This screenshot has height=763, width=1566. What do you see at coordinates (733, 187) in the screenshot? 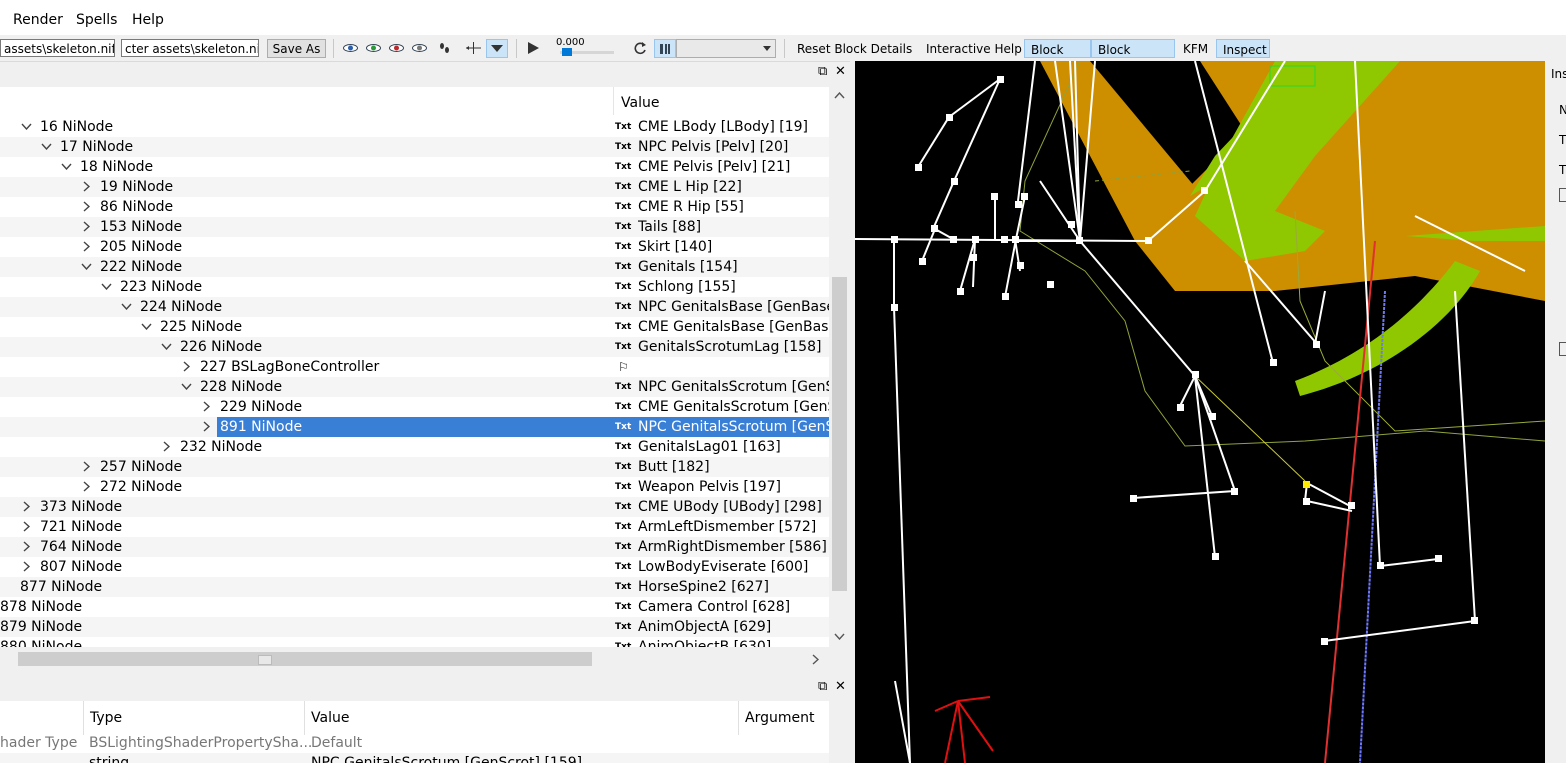
I see `tree-node-value: CME L Hip [22]` at bounding box center [733, 187].